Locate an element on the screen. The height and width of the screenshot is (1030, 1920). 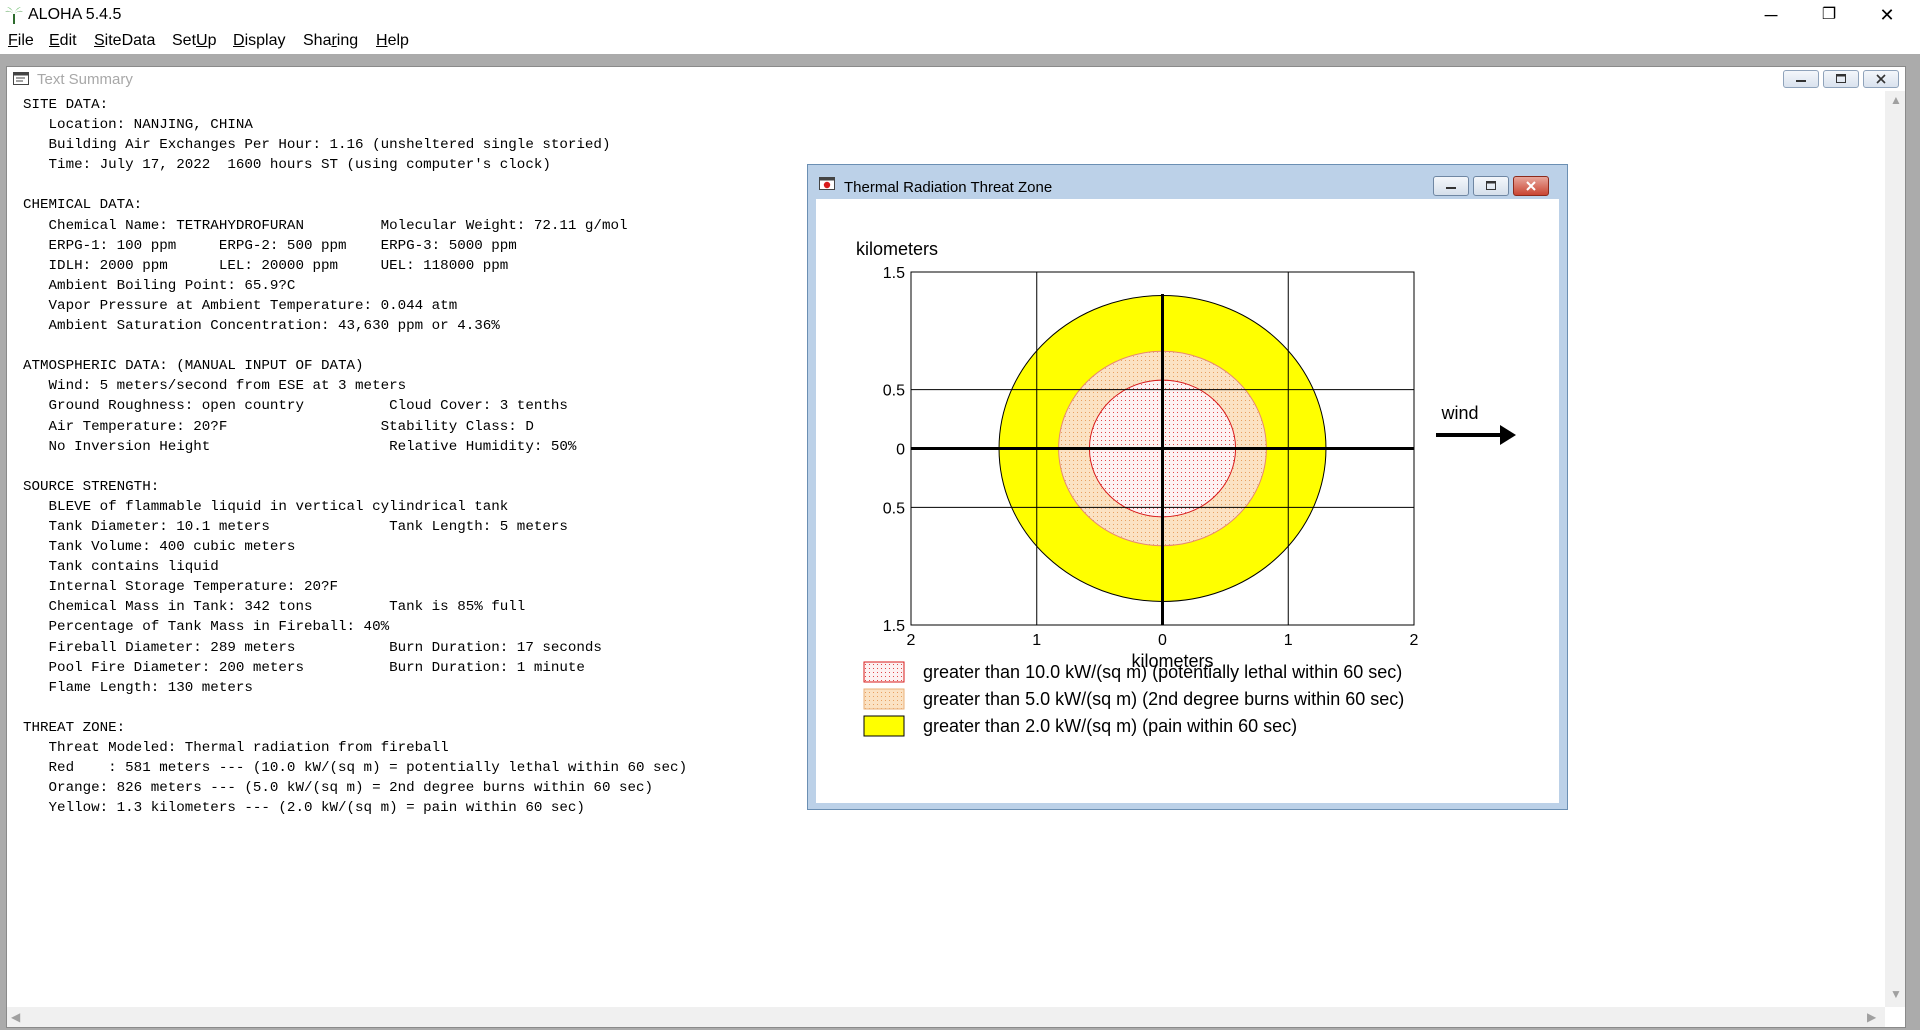
y-tick-label: 0 is located at coordinates (900, 450).